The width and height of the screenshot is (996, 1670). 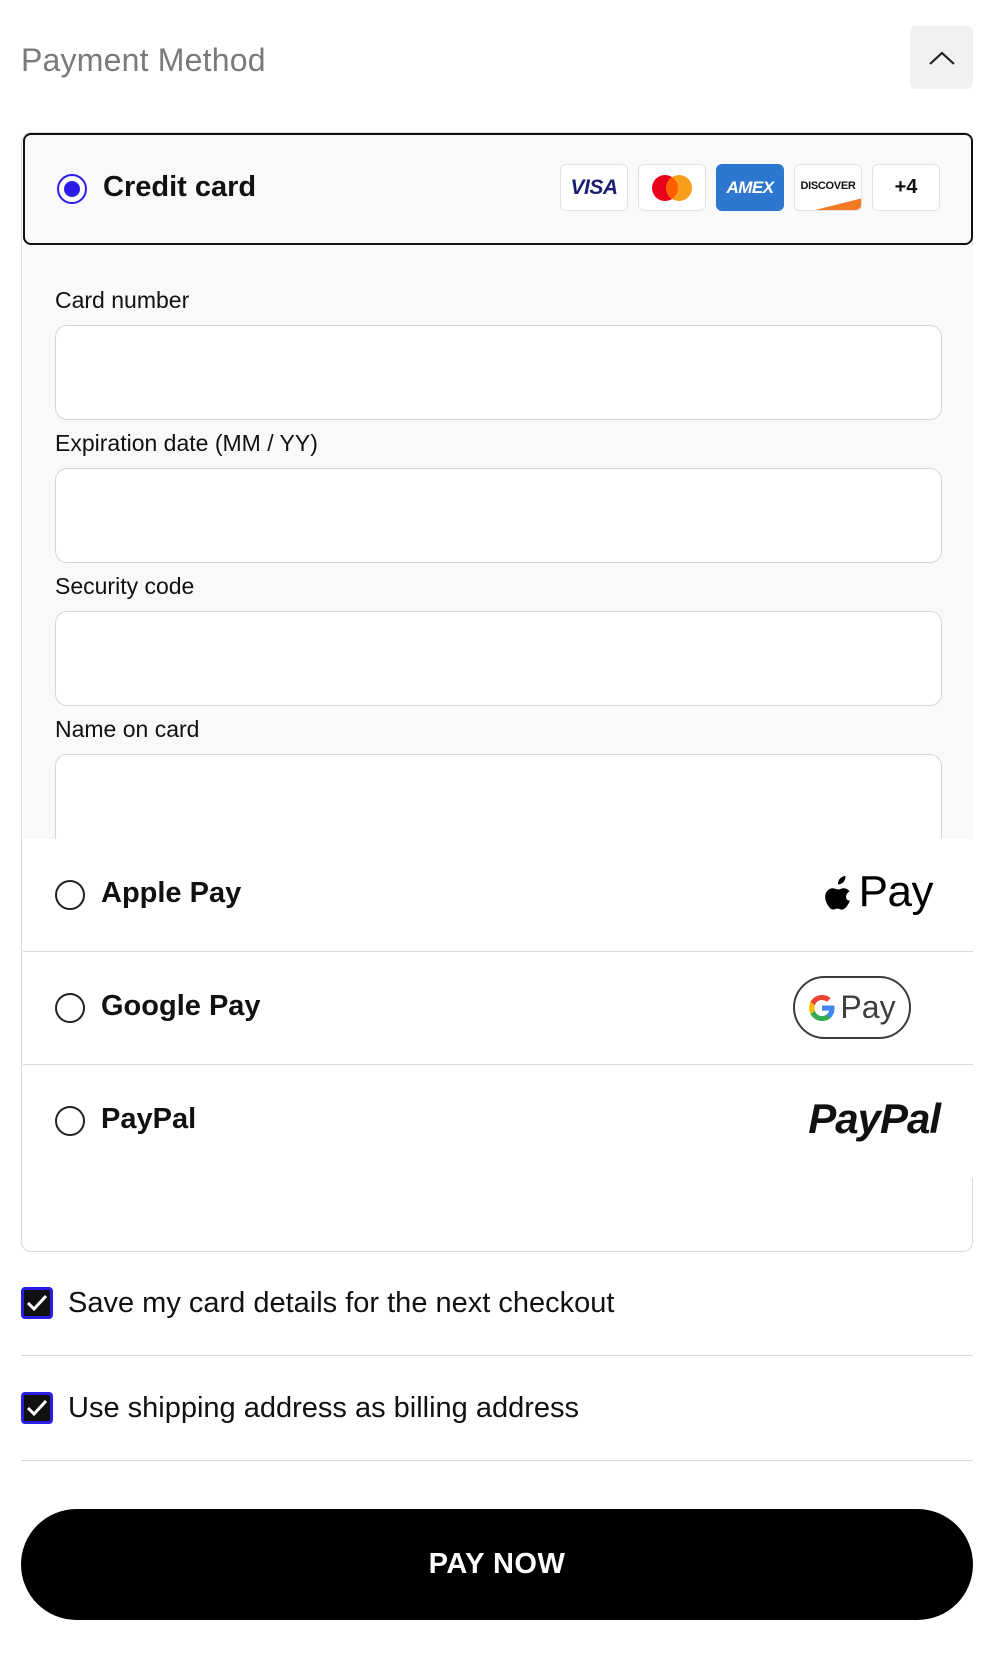 I want to click on visa-text: VISA, so click(x=594, y=187).